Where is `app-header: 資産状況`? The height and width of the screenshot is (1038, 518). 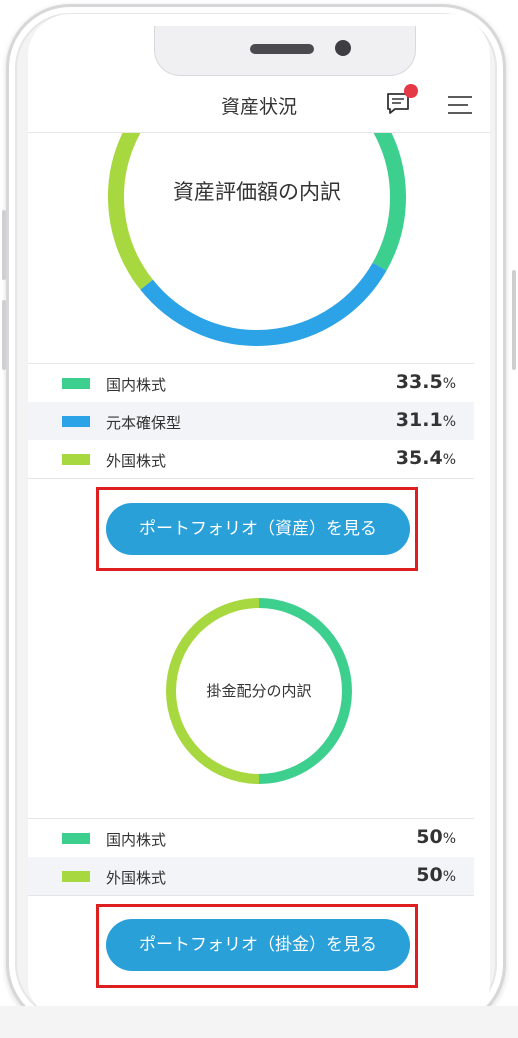
app-header: 資産状況 is located at coordinates (259, 102).